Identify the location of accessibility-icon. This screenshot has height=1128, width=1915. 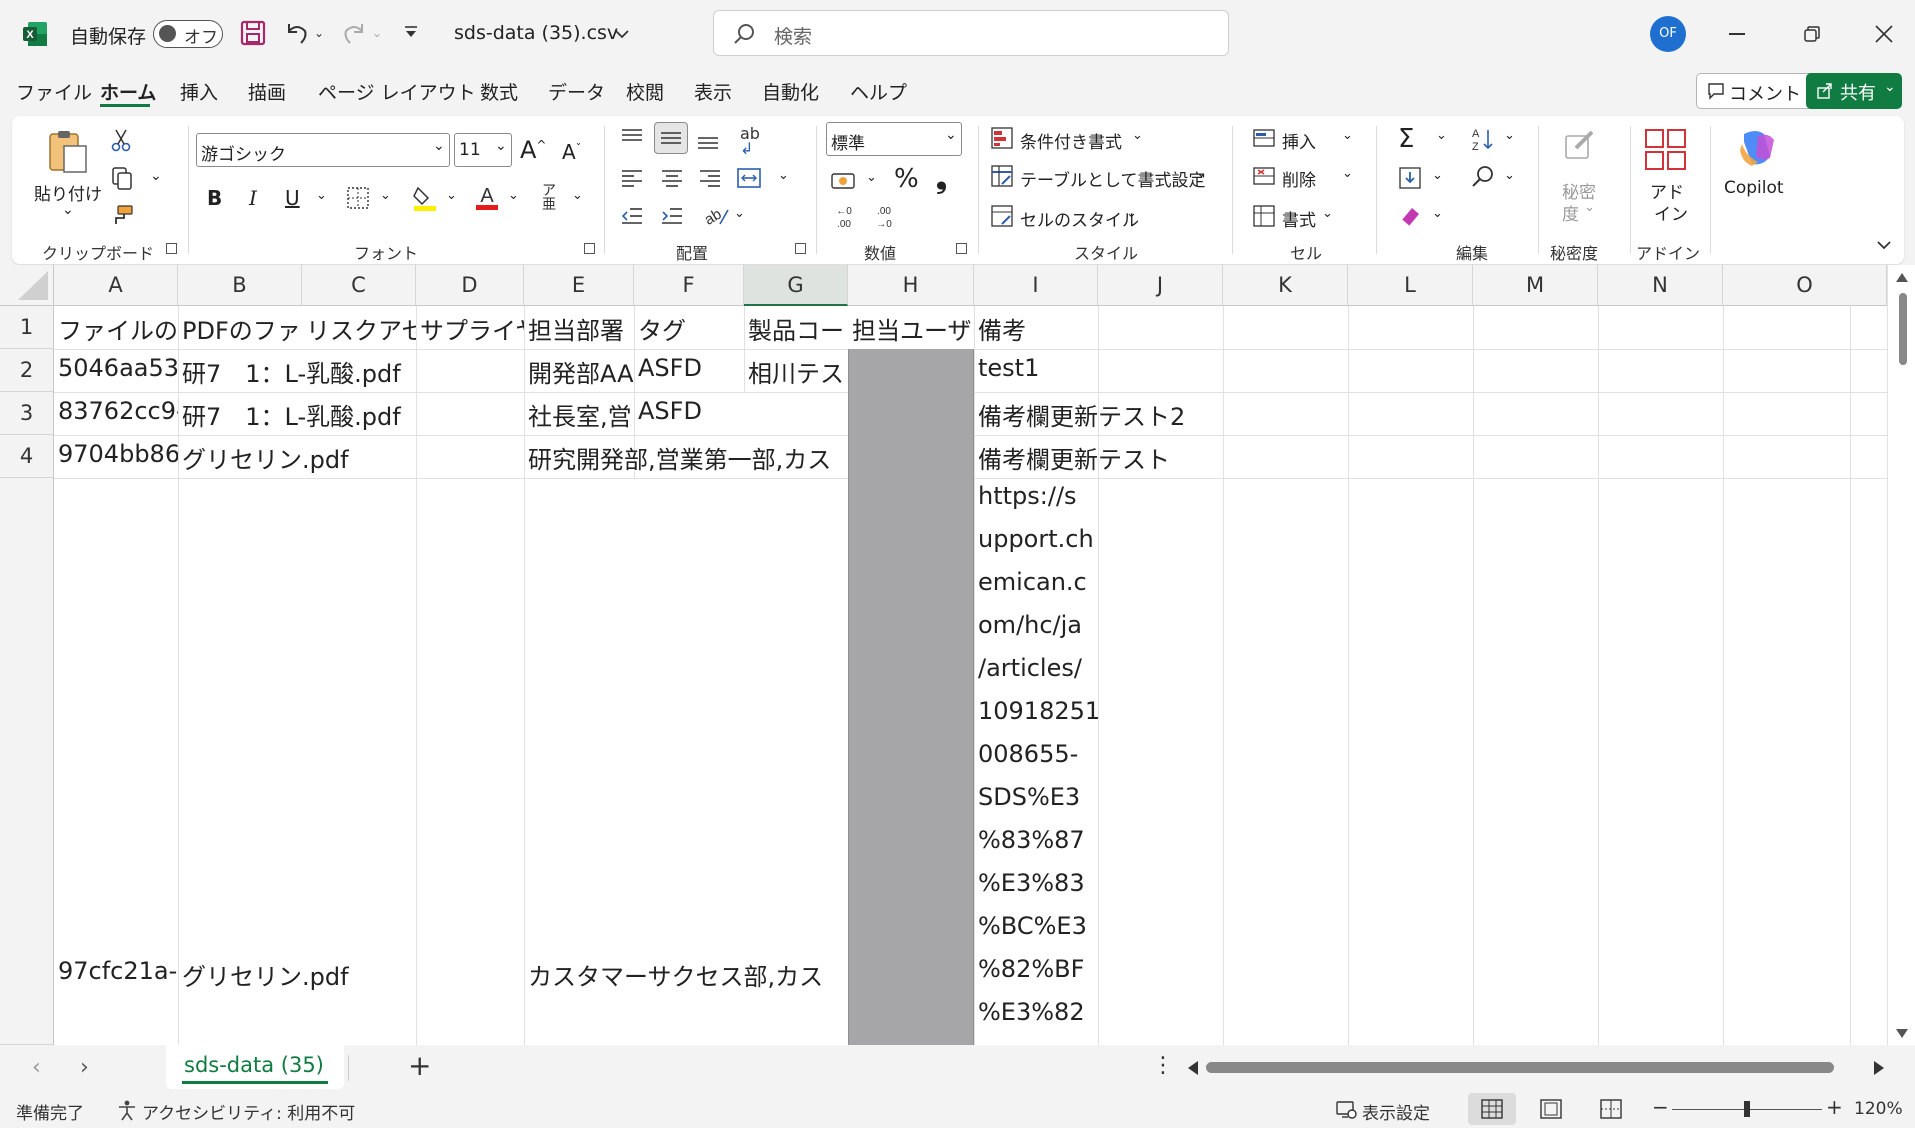
(127, 1112).